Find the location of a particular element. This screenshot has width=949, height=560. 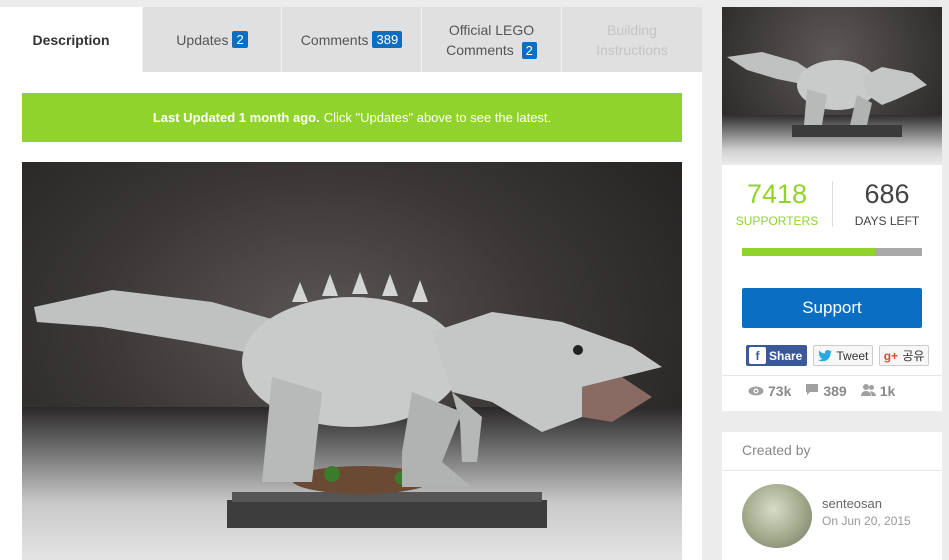

support-progress-bar is located at coordinates (832, 252).